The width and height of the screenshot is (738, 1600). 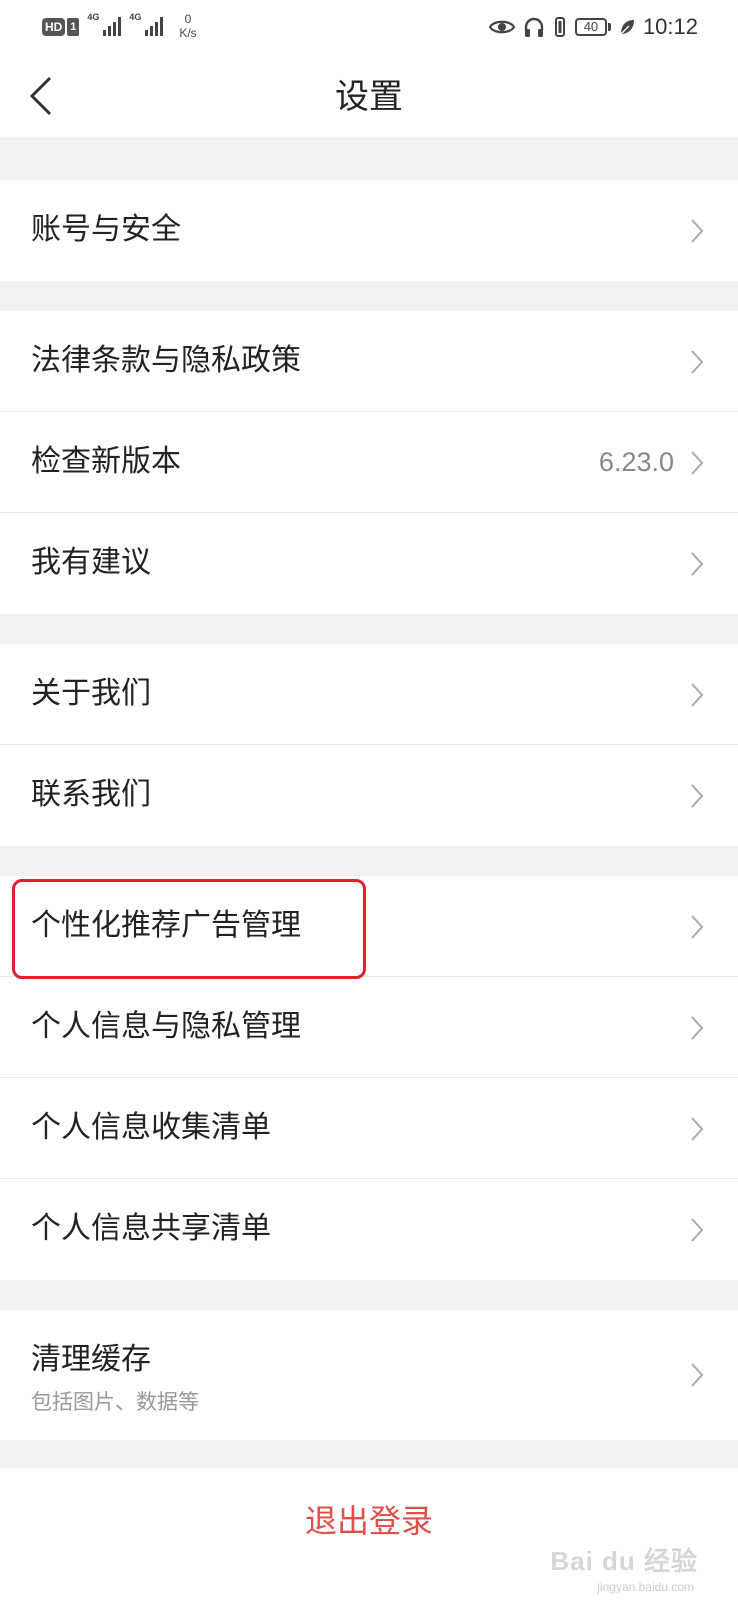 I want to click on settings-item-personalized-ads: 个性化推荐广告管理, so click(x=369, y=926).